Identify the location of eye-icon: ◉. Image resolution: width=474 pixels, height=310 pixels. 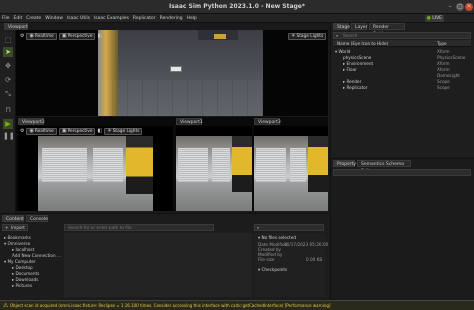
(31, 35).